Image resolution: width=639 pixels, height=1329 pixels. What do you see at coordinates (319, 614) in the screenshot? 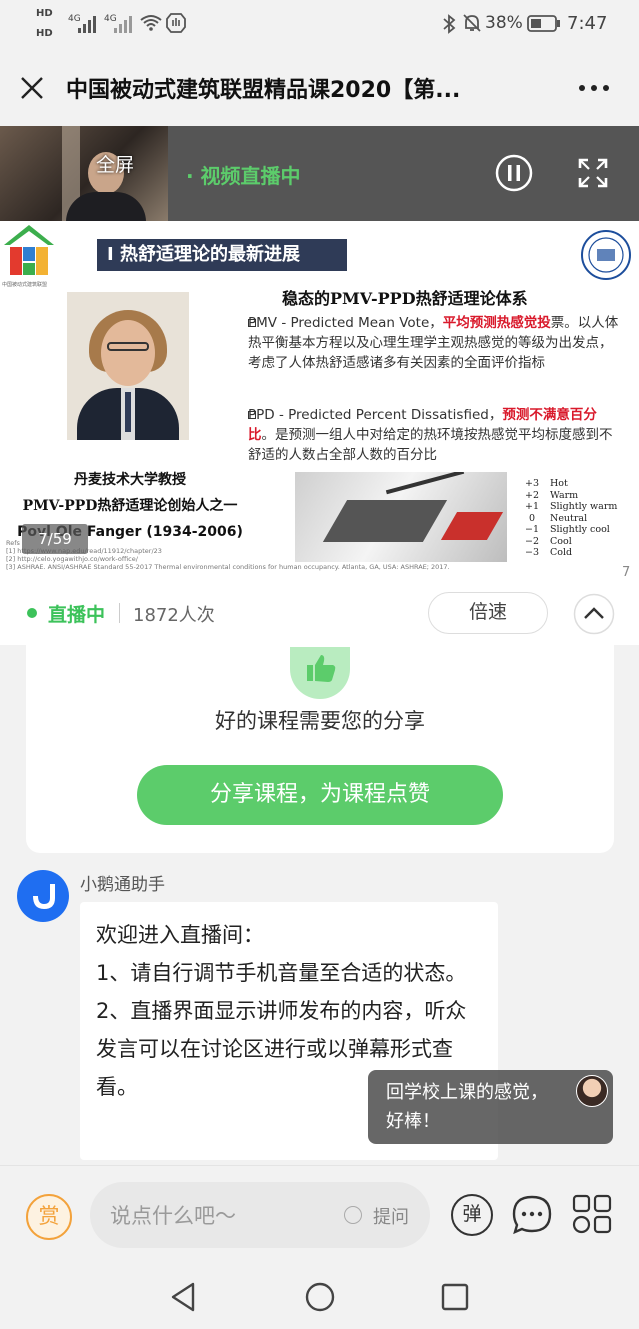
I see `live-status-bar: 直播中 1872人次 倍速` at bounding box center [319, 614].